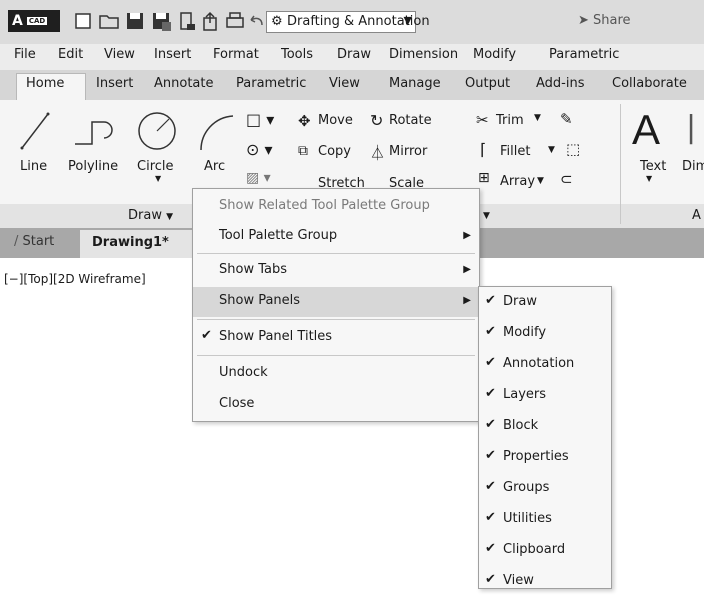 Image resolution: width=704 pixels, height=597 pixels. What do you see at coordinates (649, 83) in the screenshot?
I see `tab-collaborate: Collaborate` at bounding box center [649, 83].